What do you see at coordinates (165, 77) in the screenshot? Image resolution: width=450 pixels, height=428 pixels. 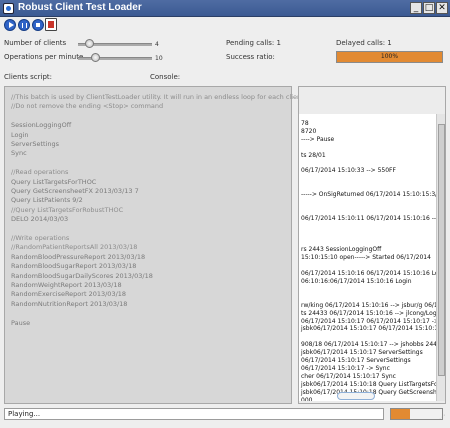 I see `console-label: Console:` at bounding box center [165, 77].